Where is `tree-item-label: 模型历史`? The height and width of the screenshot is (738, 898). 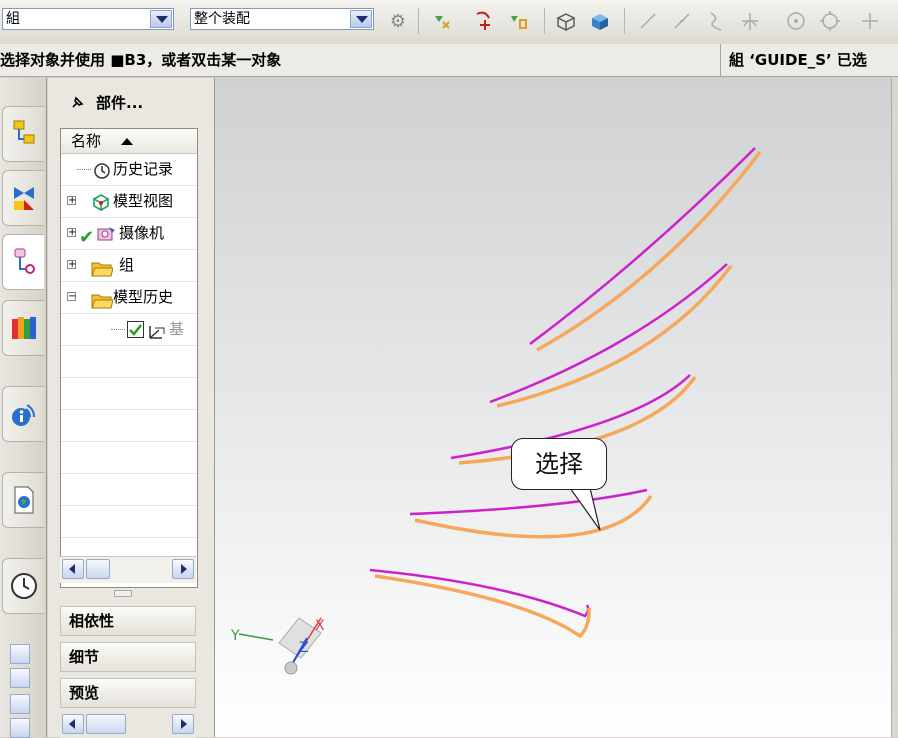 tree-item-label: 模型历史 is located at coordinates (143, 297).